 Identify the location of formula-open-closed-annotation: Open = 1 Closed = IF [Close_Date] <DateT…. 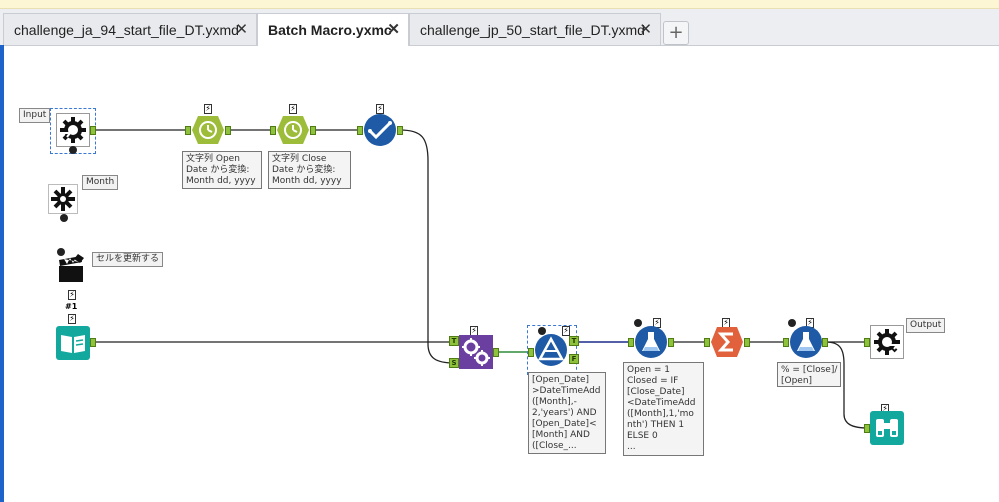
(663, 409).